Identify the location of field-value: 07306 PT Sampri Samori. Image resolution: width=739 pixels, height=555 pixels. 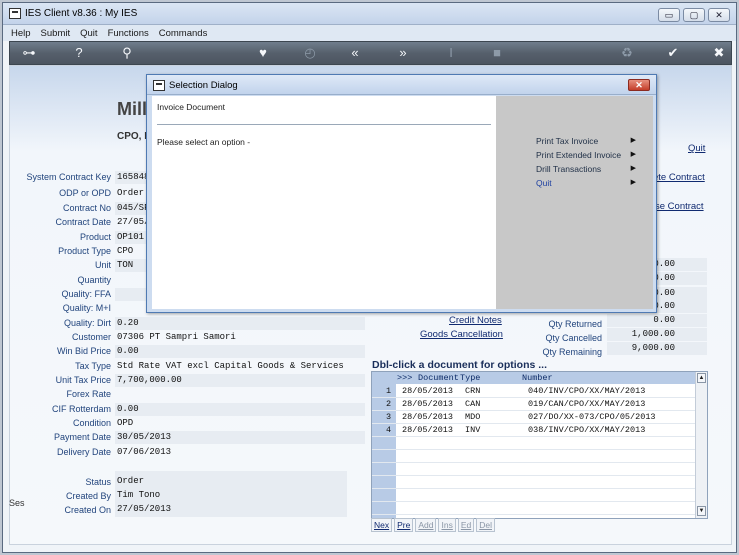
(240, 337).